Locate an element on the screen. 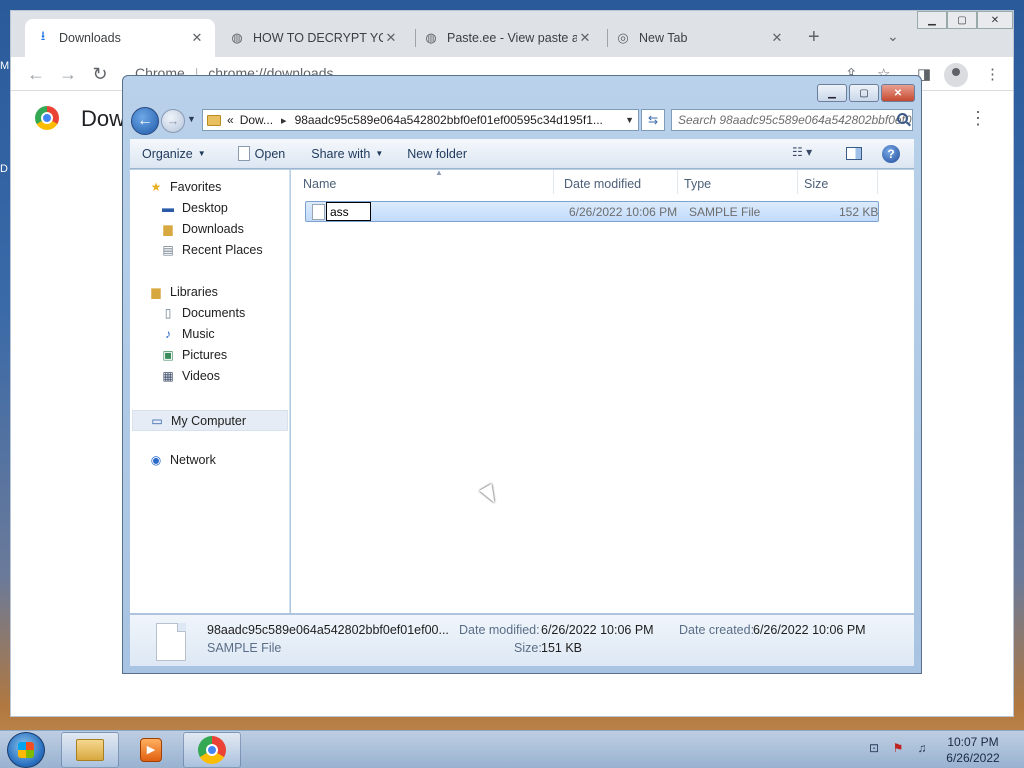 The height and width of the screenshot is (768, 1024). details-date-created-label: Date created: is located at coordinates (717, 630).